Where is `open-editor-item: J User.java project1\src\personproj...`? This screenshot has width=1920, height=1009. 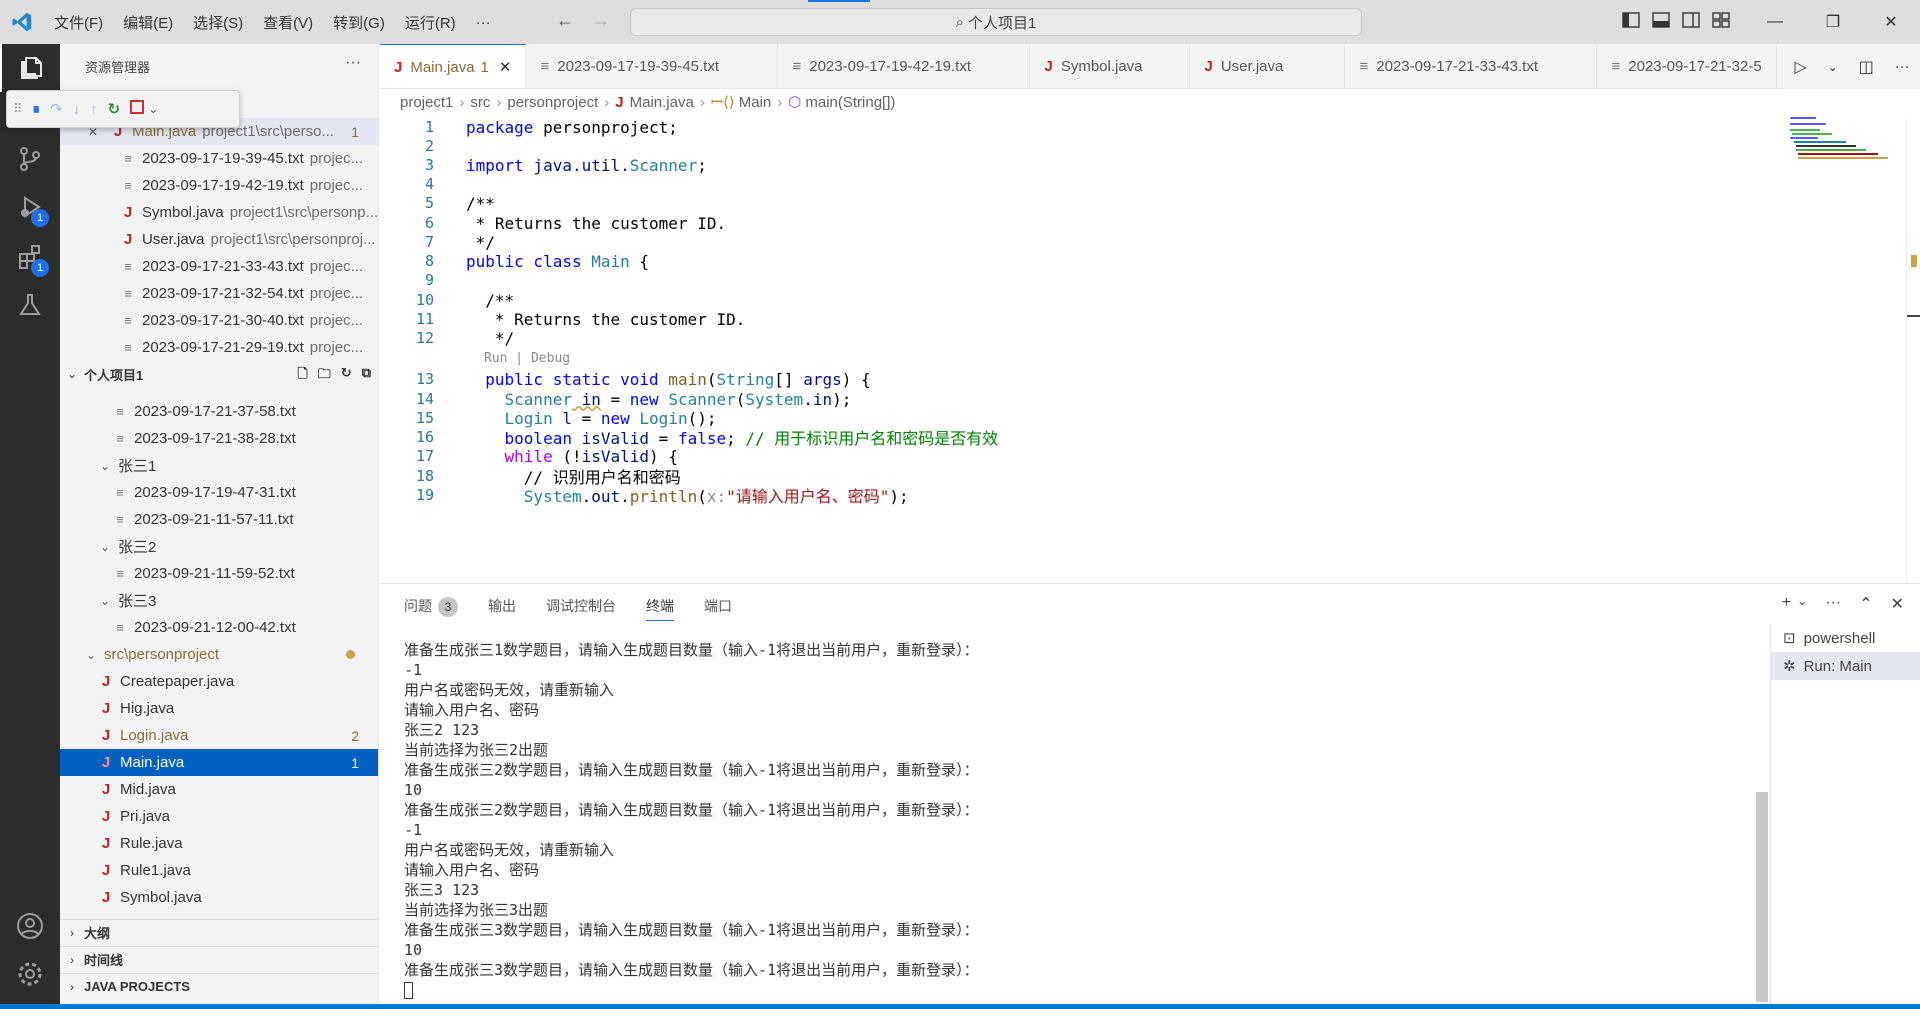 open-editor-item: J User.java project1\src\personproj... is located at coordinates (219, 239).